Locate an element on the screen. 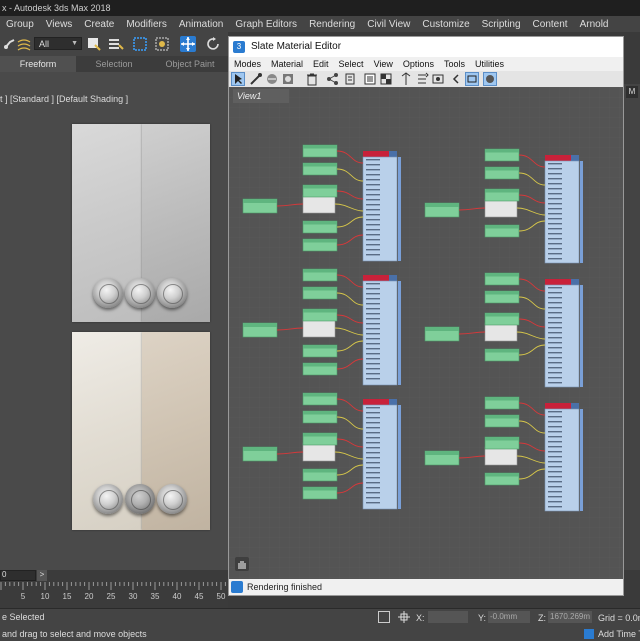 Image resolution: width=640 pixels, height=641 pixels. layout-children-icon is located at coordinates (422, 80).